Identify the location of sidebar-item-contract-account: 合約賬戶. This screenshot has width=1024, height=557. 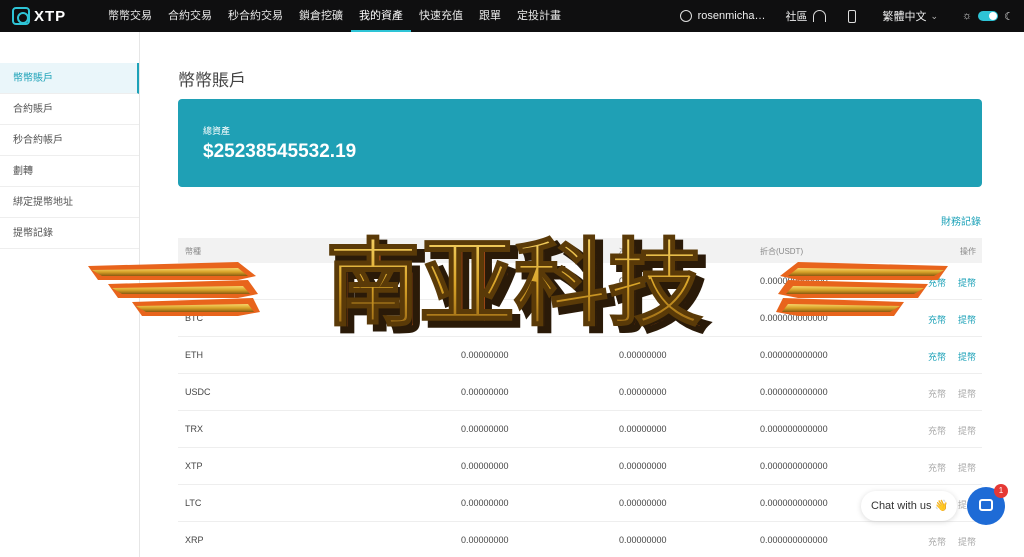
(69, 109).